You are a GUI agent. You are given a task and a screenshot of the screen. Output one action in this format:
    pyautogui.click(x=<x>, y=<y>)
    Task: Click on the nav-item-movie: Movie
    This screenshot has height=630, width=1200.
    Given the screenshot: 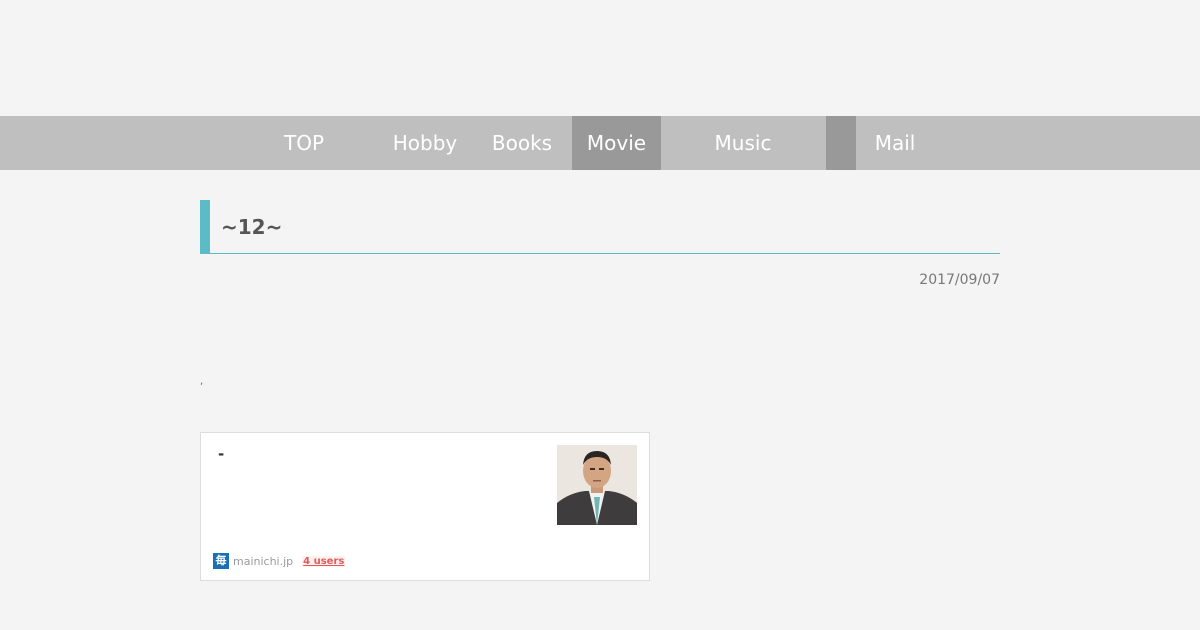 What is the action you would take?
    pyautogui.click(x=616, y=143)
    